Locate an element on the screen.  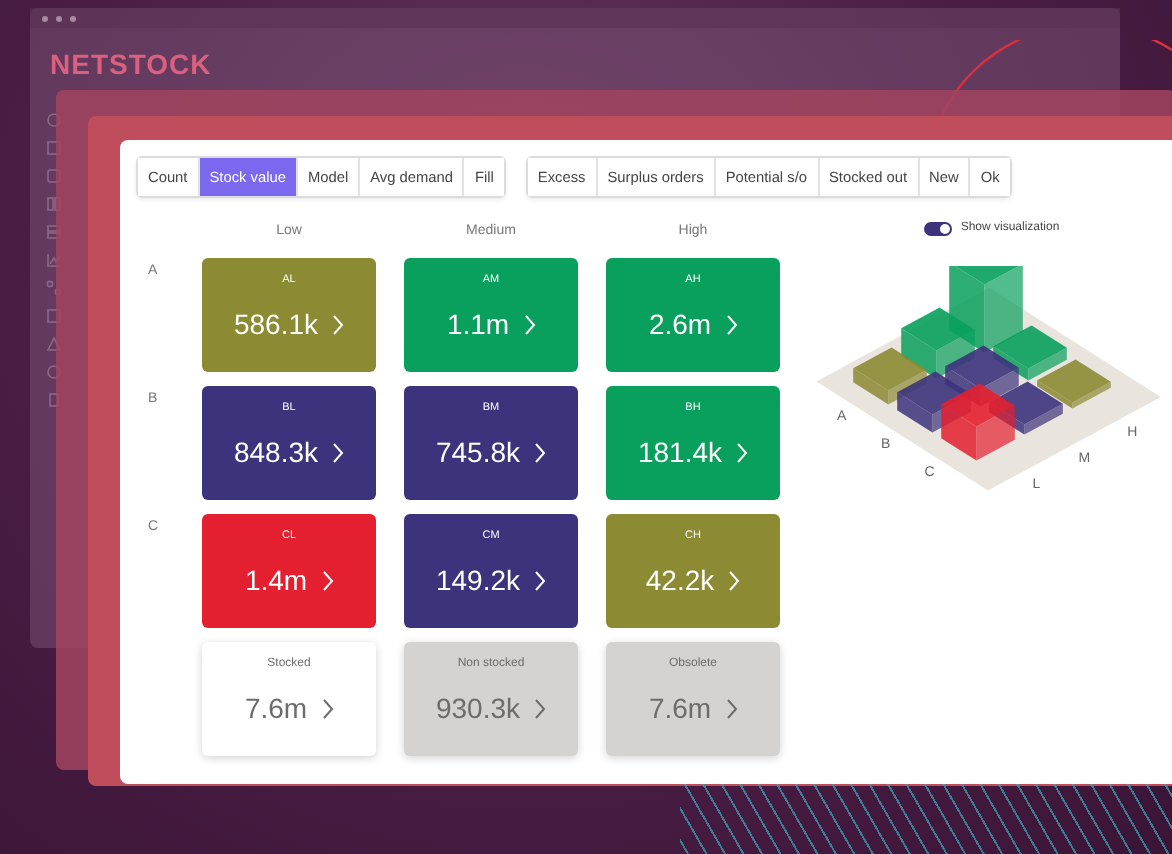
tile-value: 42.2k is located at coordinates (680, 580).